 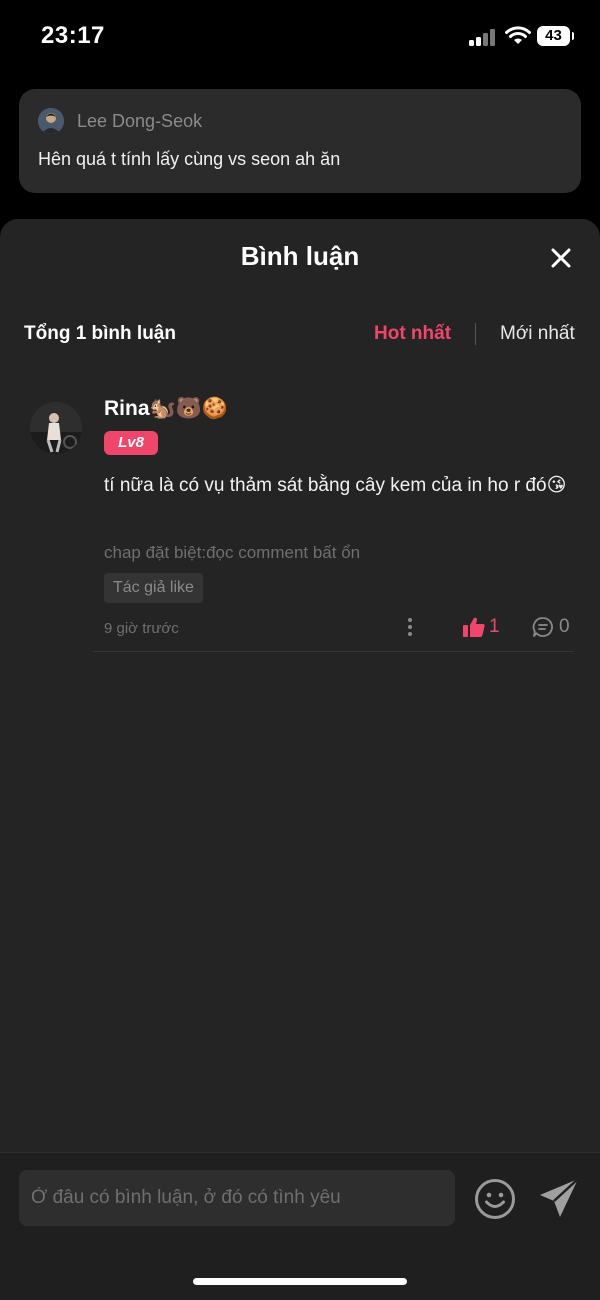 I want to click on comment-author: Rina🐿️🐻🍪, so click(x=166, y=409).